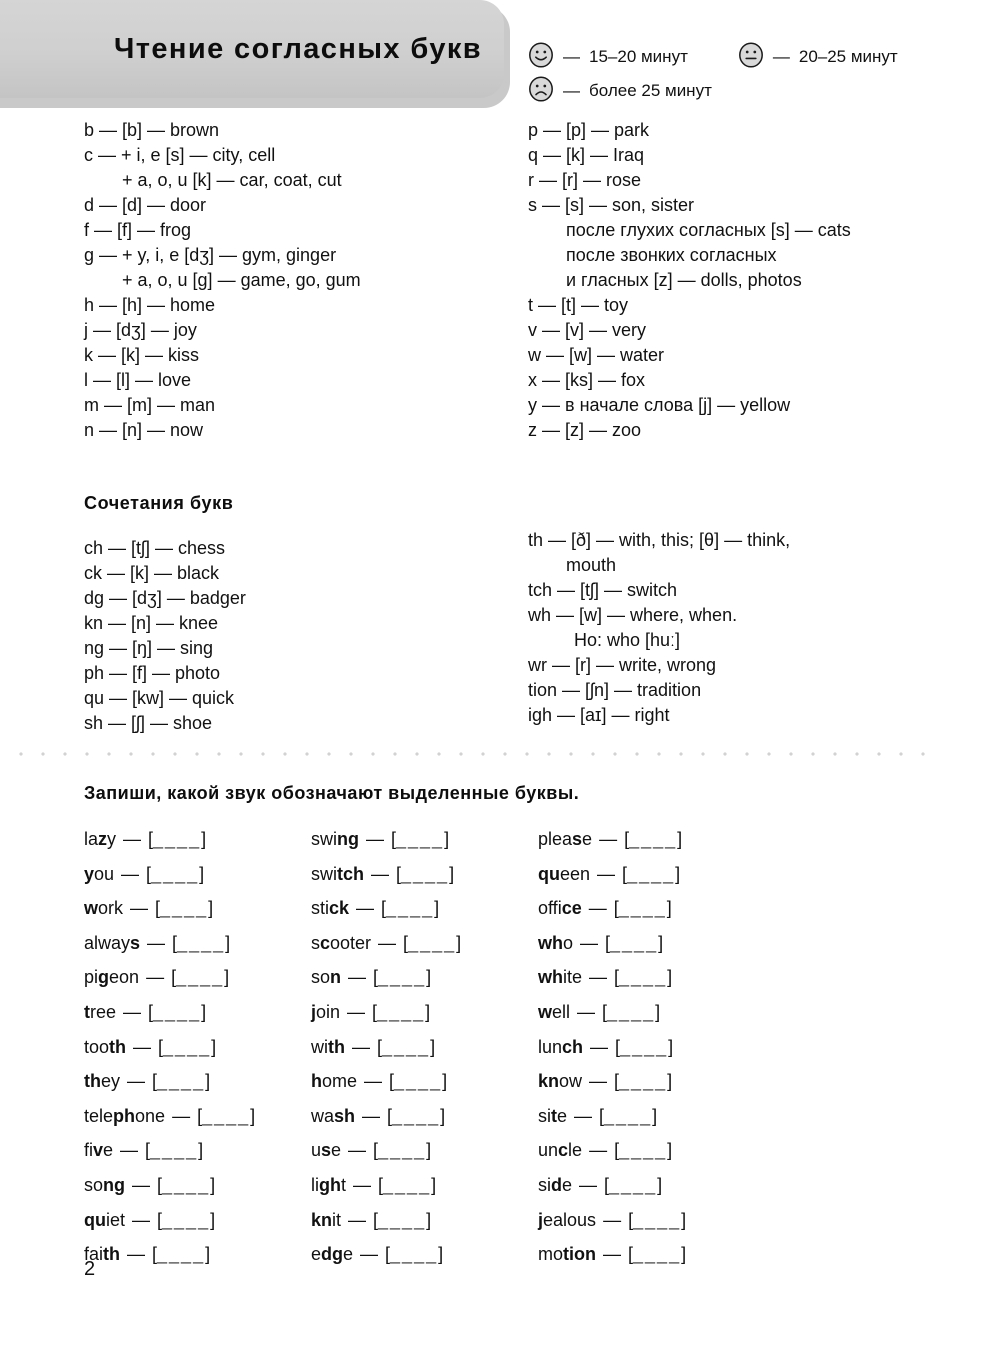 This screenshot has height=1349, width=1000. I want to click on exercise-item: white — [____], so click(658, 977).